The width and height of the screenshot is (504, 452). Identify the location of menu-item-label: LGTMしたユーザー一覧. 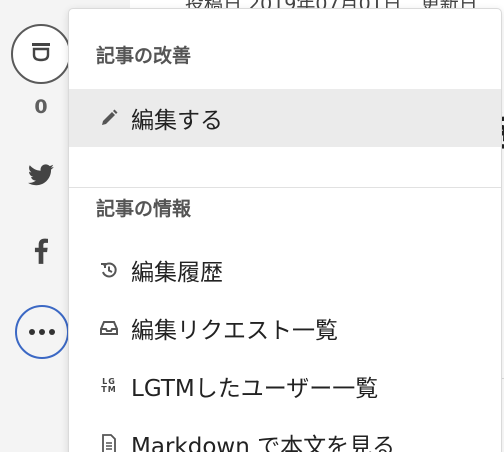
(255, 389).